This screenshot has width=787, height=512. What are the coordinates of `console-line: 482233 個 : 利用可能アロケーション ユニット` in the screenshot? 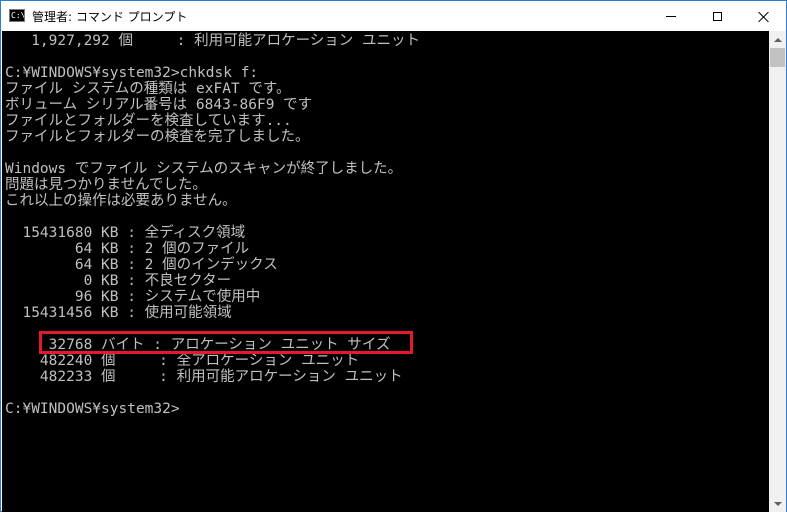 It's located at (204, 377).